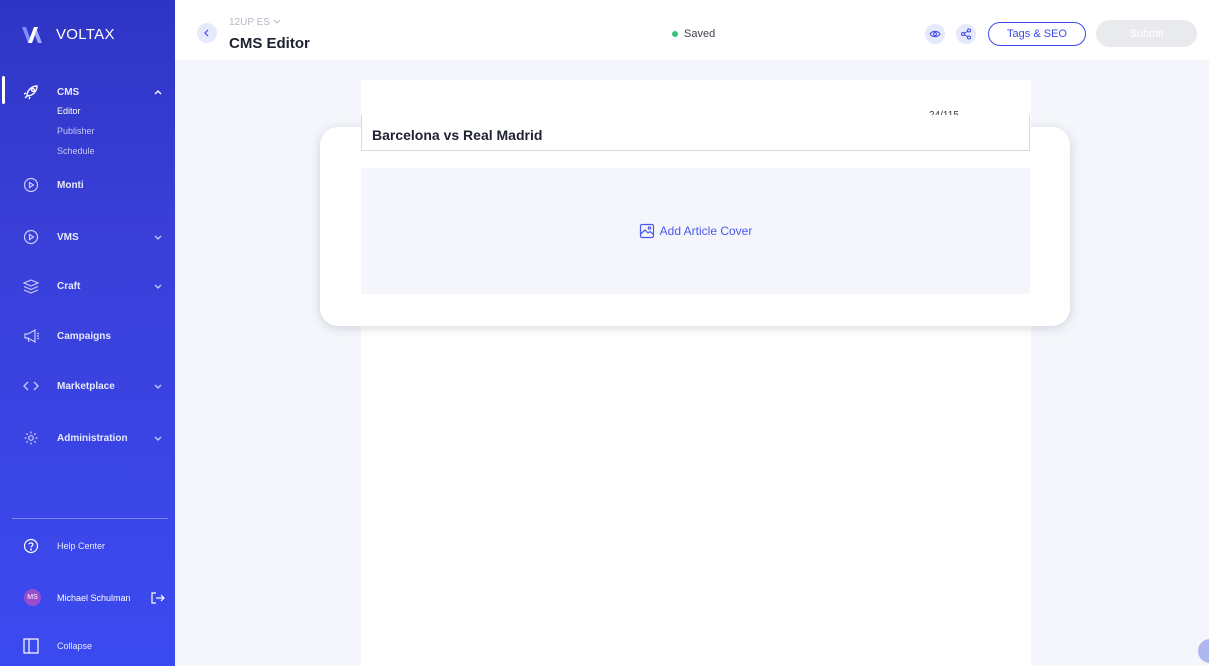  I want to click on eye-icon, so click(935, 34).